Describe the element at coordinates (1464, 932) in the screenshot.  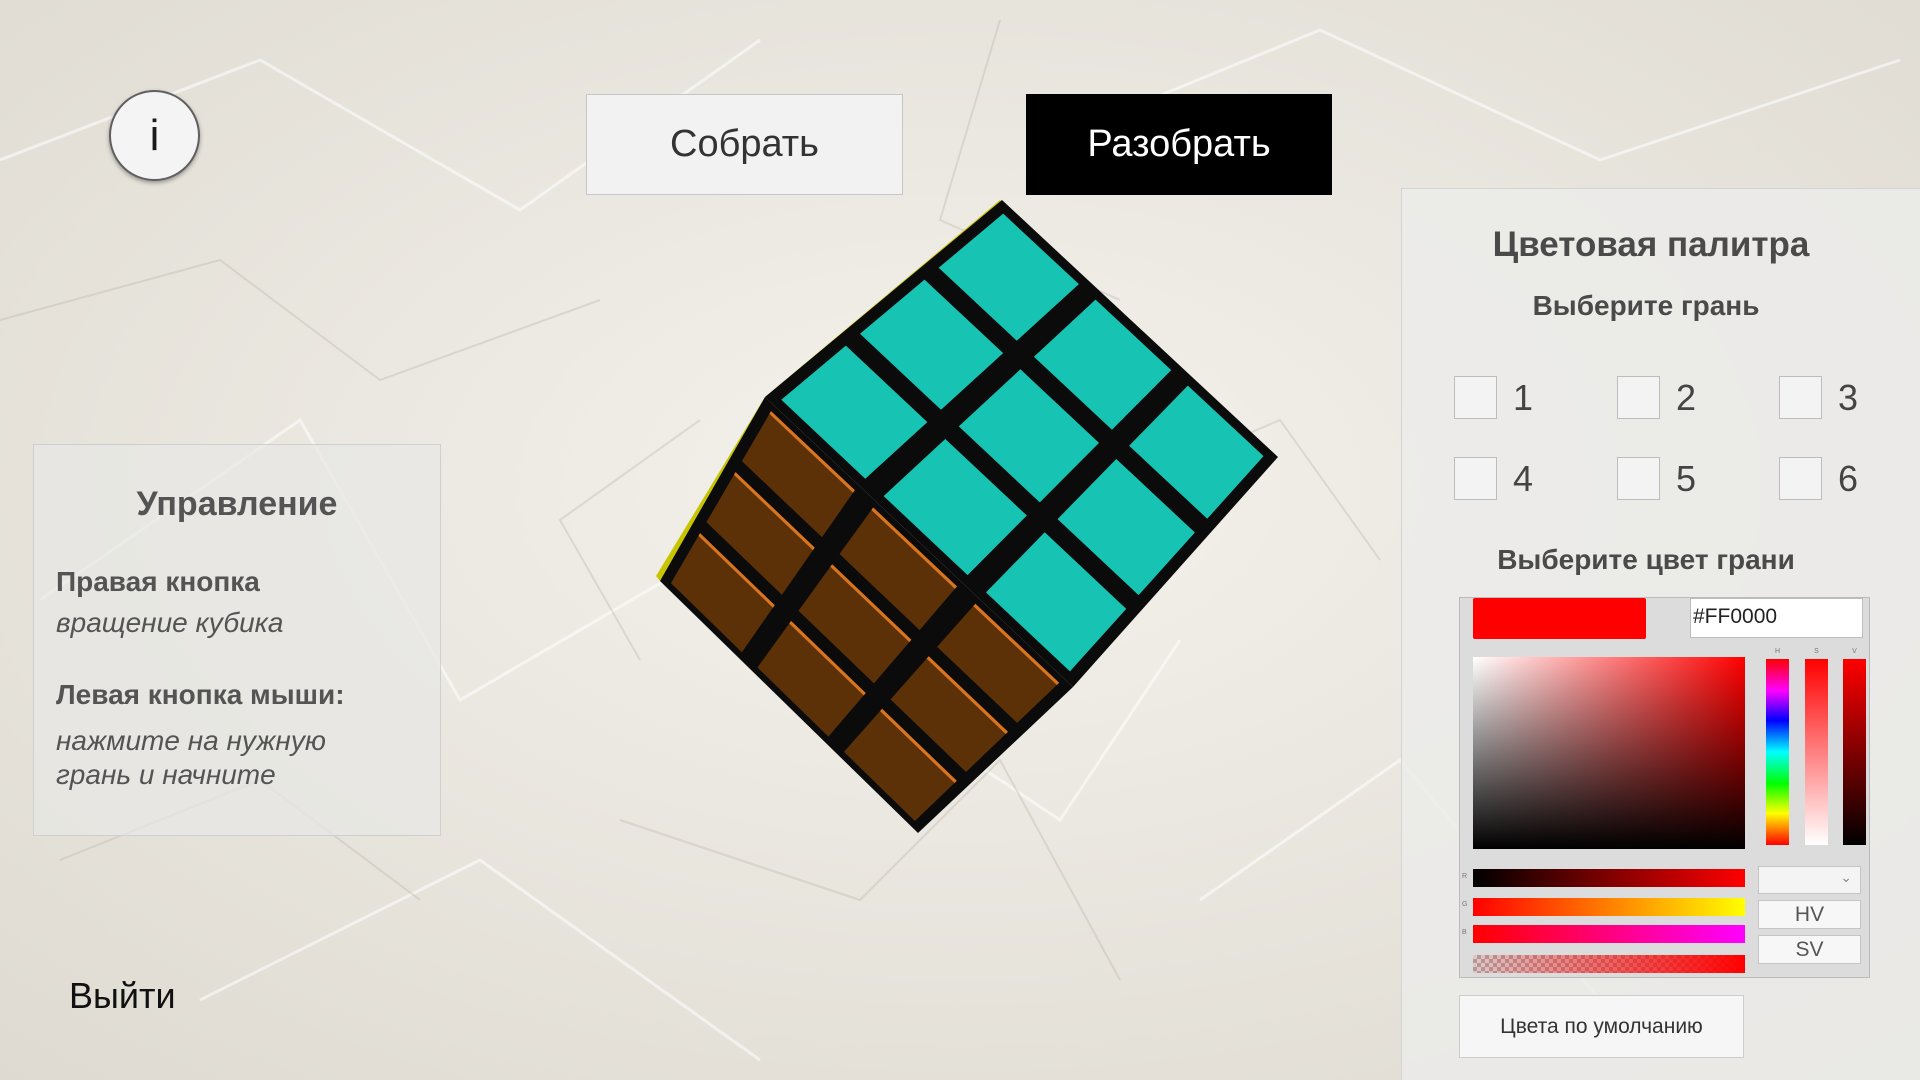
I see `blue-bar-label: B` at that location.